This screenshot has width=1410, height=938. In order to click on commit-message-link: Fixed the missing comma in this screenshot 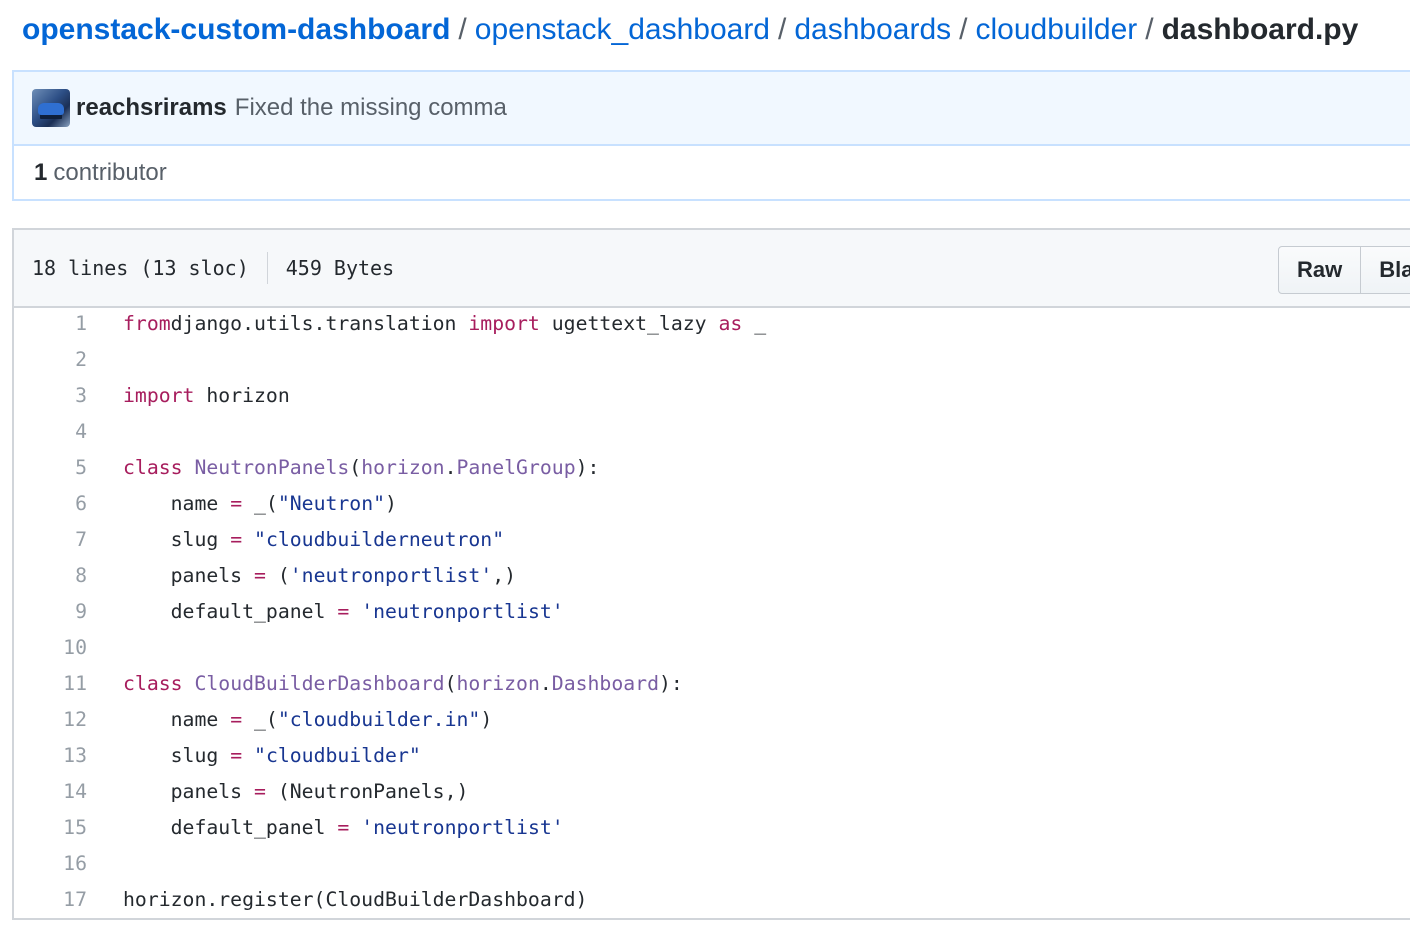, I will do `click(371, 108)`.